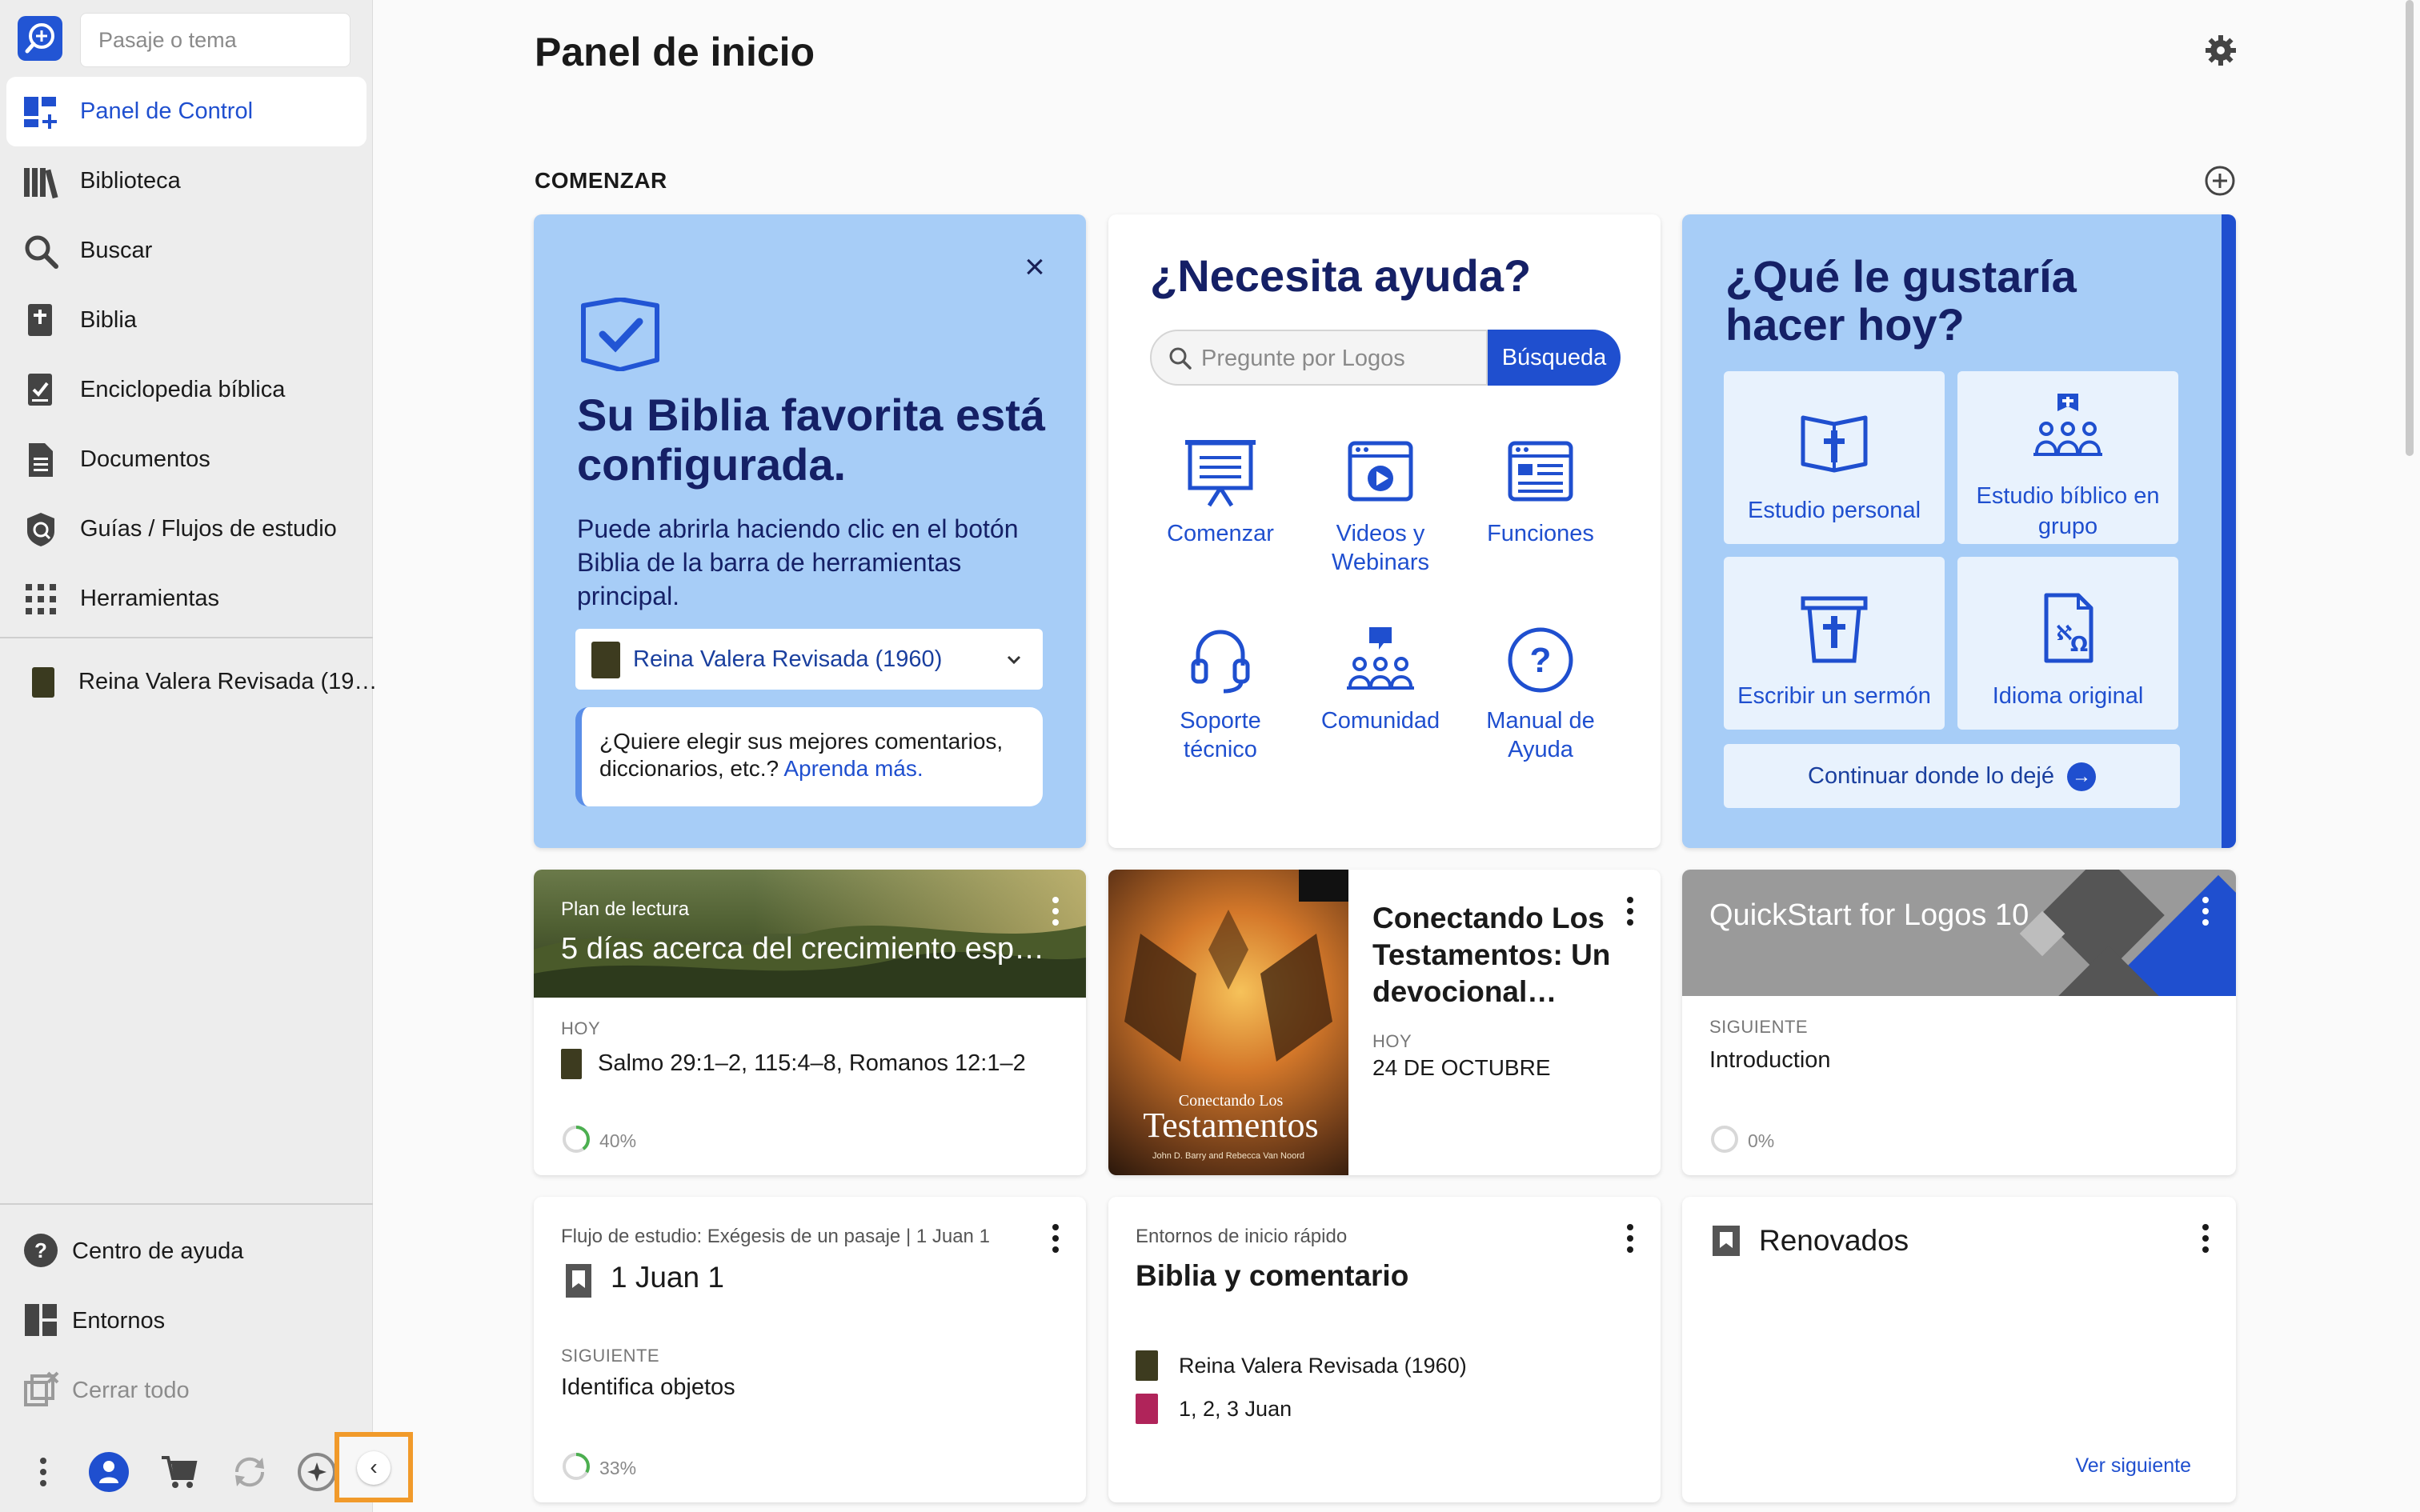 This screenshot has width=2420, height=1512. Describe the element at coordinates (130, 181) in the screenshot. I see `sidebar-item-label: Biblioteca` at that location.